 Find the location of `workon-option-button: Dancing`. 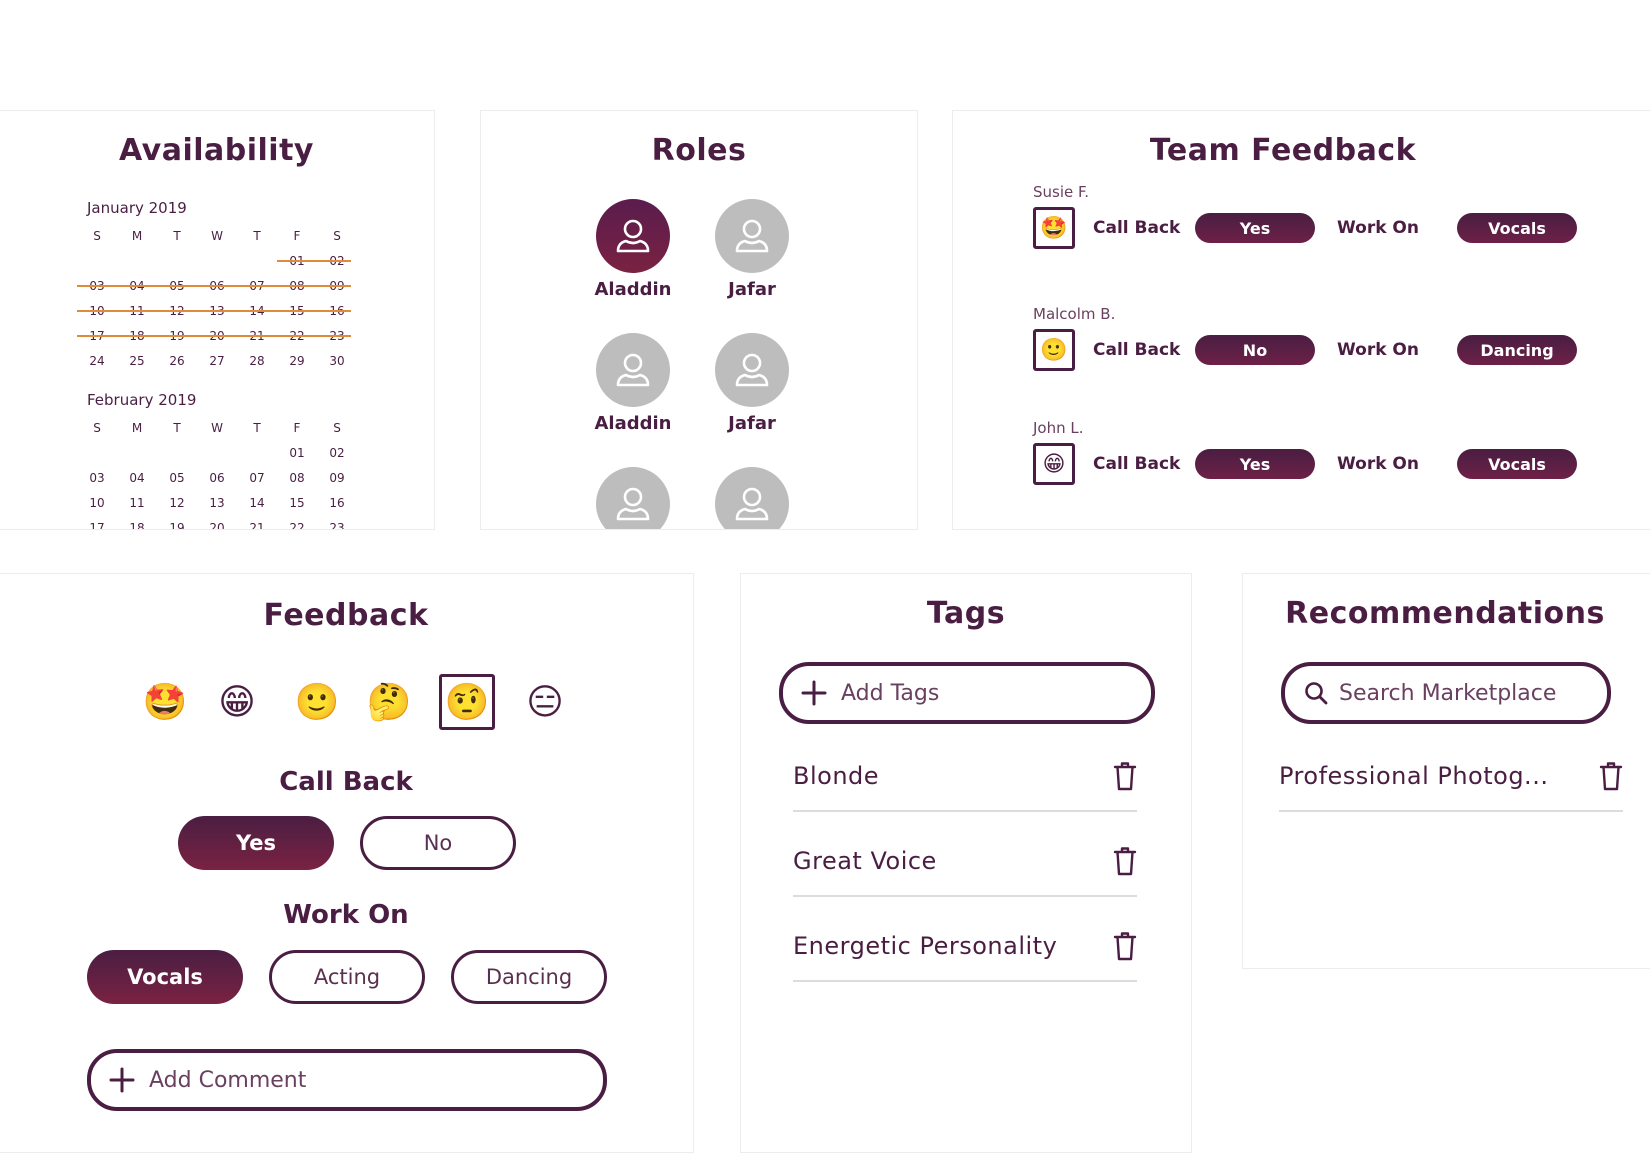

workon-option-button: Dancing is located at coordinates (529, 977).